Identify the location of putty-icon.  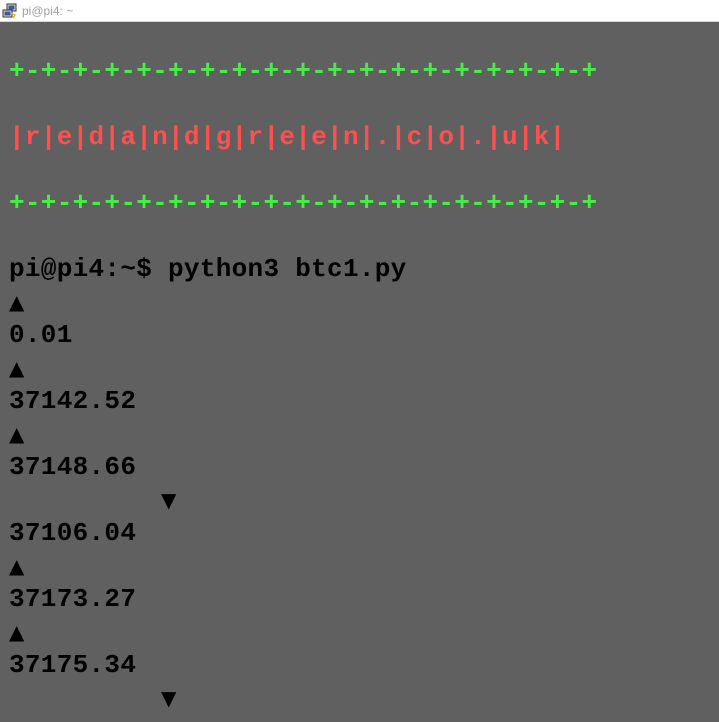
(10, 11).